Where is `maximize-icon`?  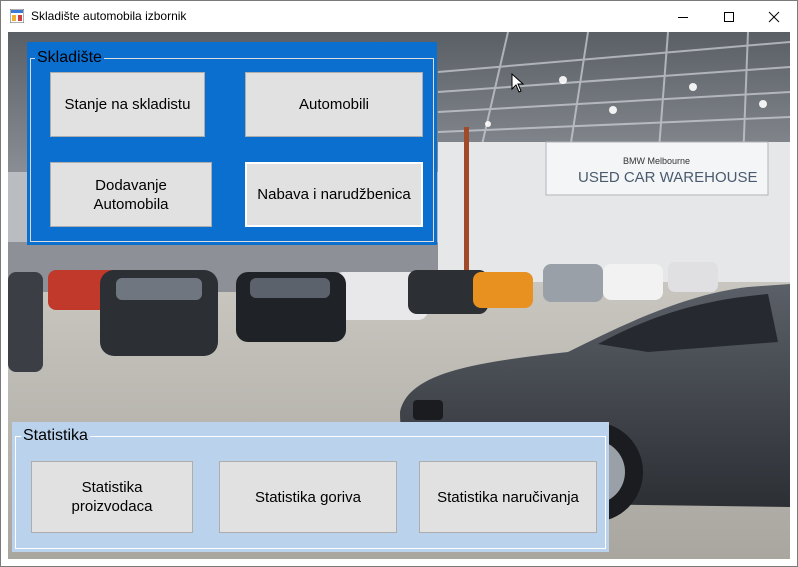 maximize-icon is located at coordinates (729, 16).